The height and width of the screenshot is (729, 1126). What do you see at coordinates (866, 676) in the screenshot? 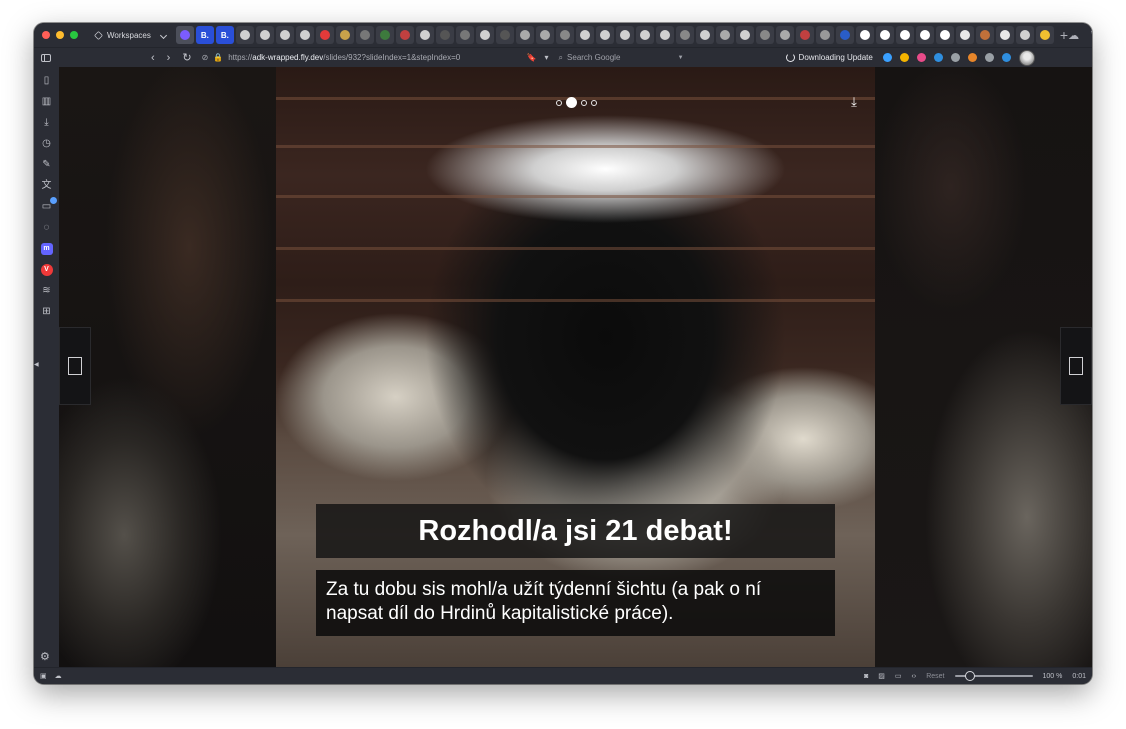
I see `capture-icon: ◙` at bounding box center [866, 676].